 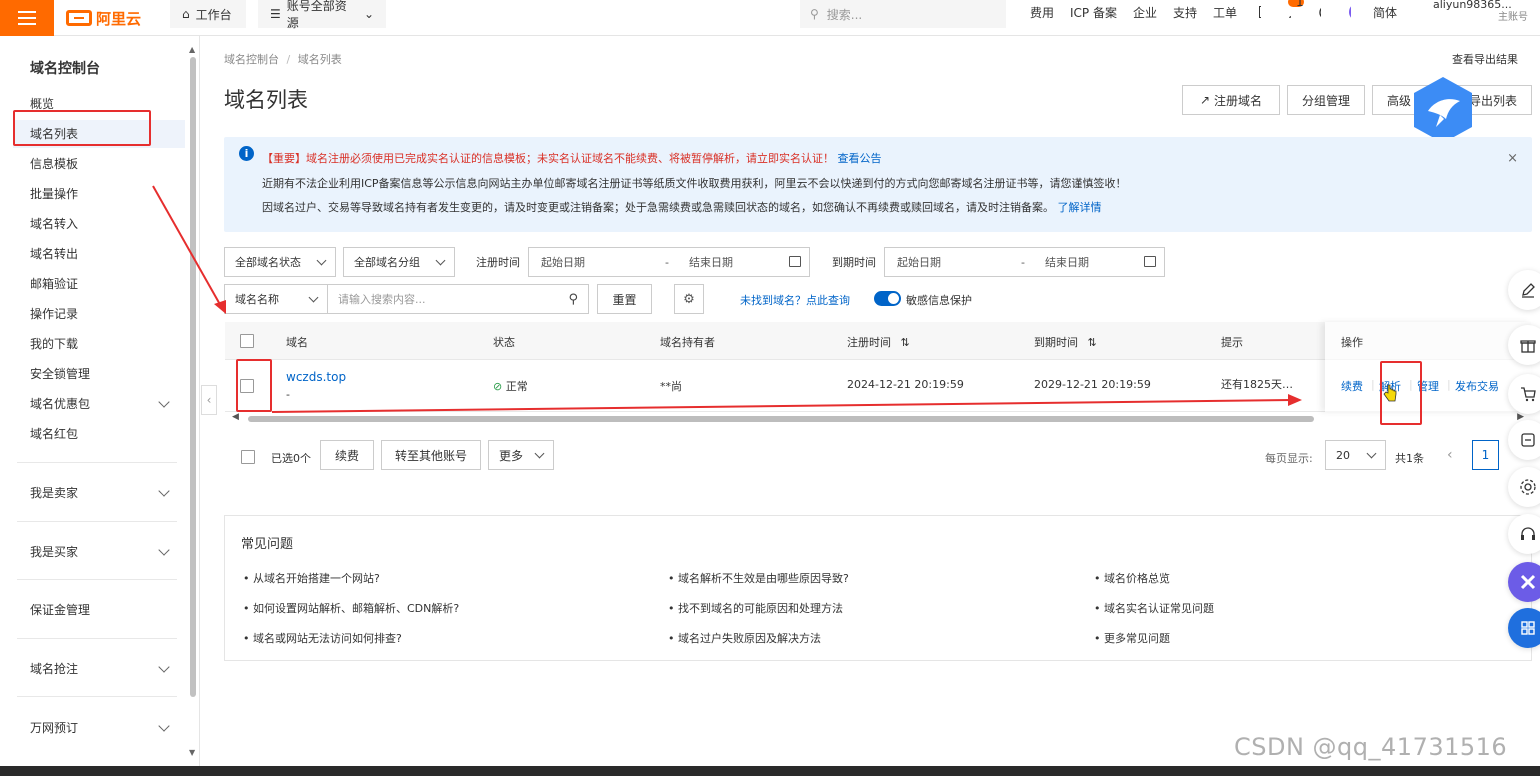 I want to click on watermark: CSDN @qq_41731516, so click(x=1371, y=747).